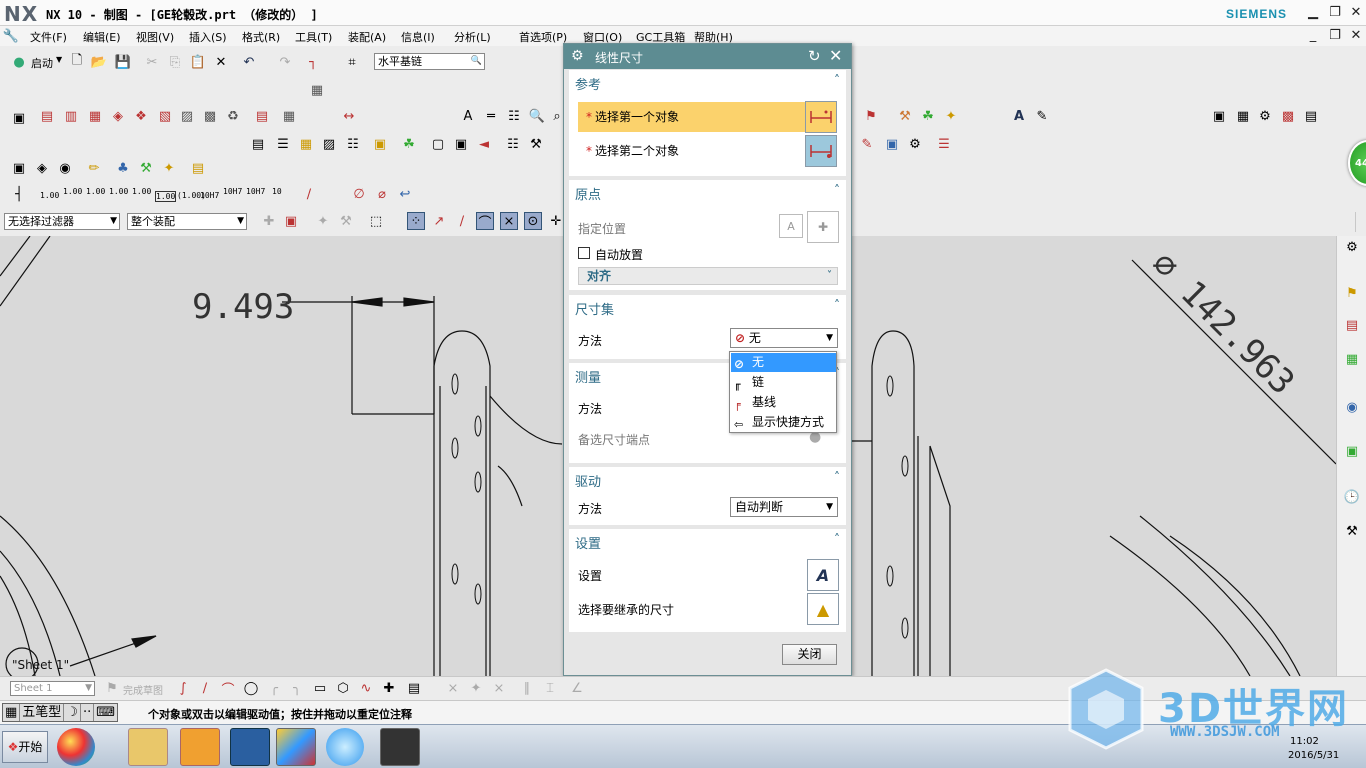 The height and width of the screenshot is (768, 1366). Describe the element at coordinates (205, 688) in the screenshot. I see `line-icon: ∕` at that location.